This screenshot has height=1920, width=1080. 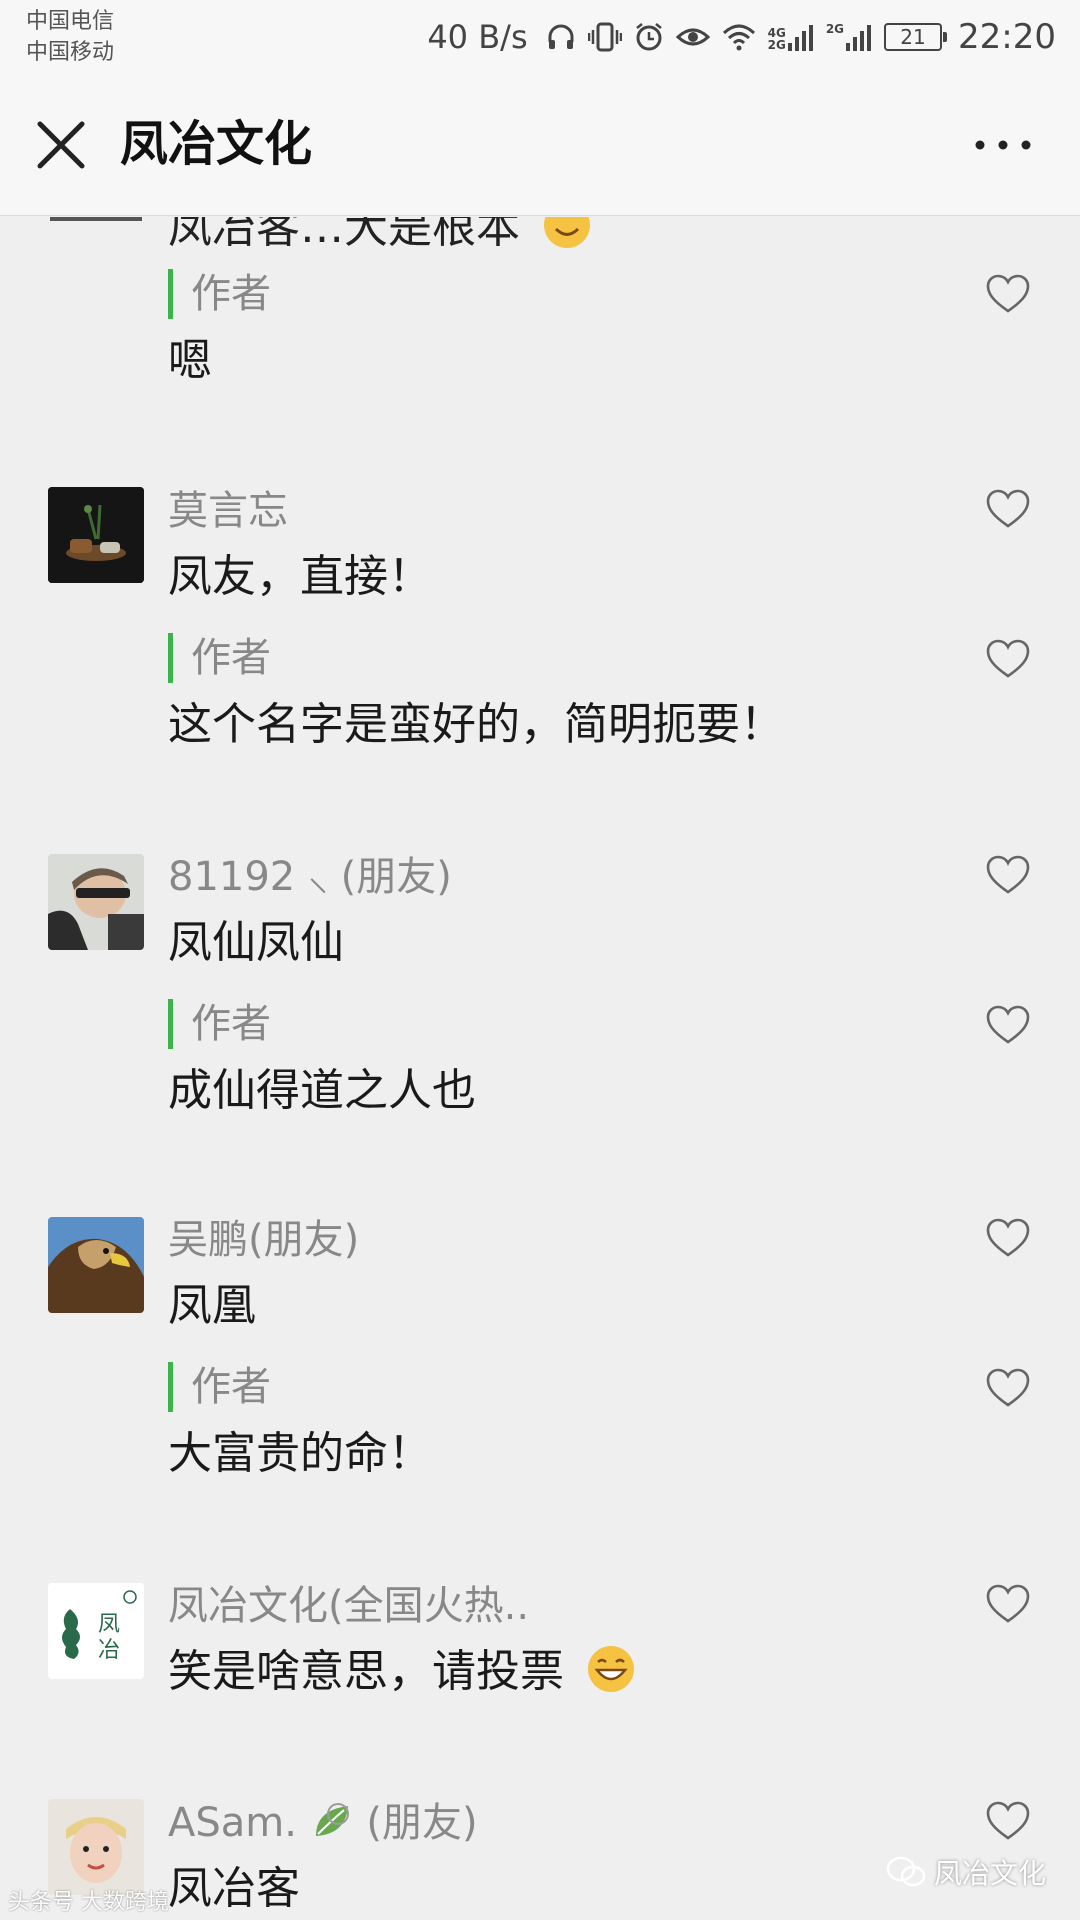 What do you see at coordinates (264, 1240) in the screenshot?
I see `commenter-name: 吴鹏(朋友)` at bounding box center [264, 1240].